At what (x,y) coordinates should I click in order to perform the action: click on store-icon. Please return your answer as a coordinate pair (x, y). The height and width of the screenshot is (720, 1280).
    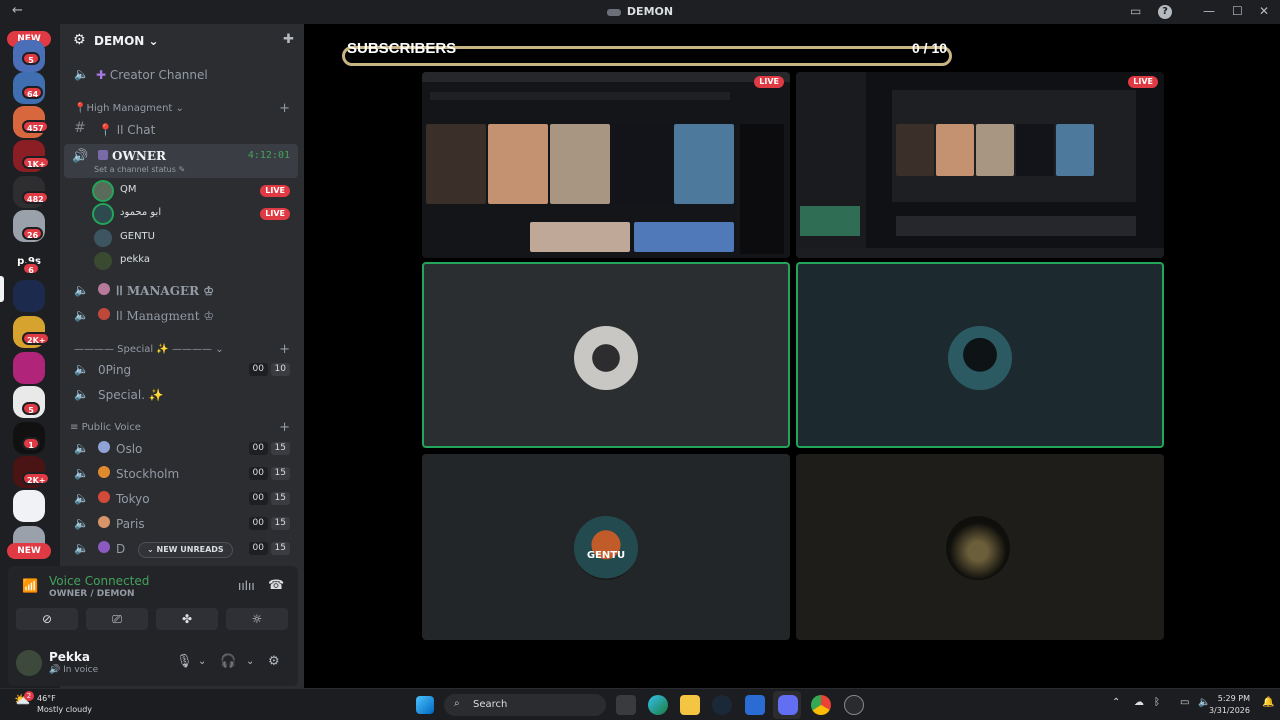
    Looking at the image, I should click on (755, 705).